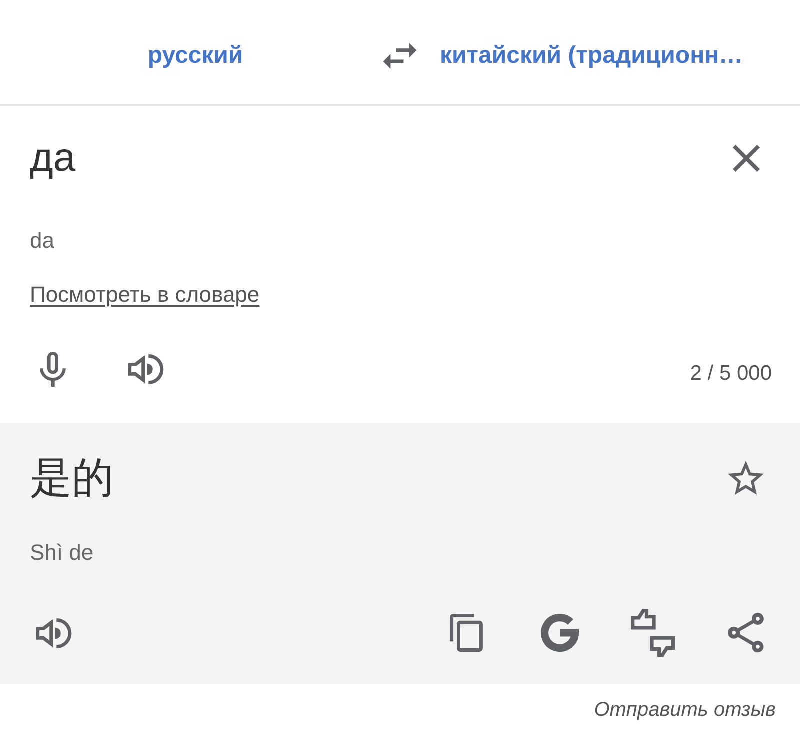 This screenshot has height=738, width=800. I want to click on dictionary-link: Посмотреть в словаре, so click(145, 295).